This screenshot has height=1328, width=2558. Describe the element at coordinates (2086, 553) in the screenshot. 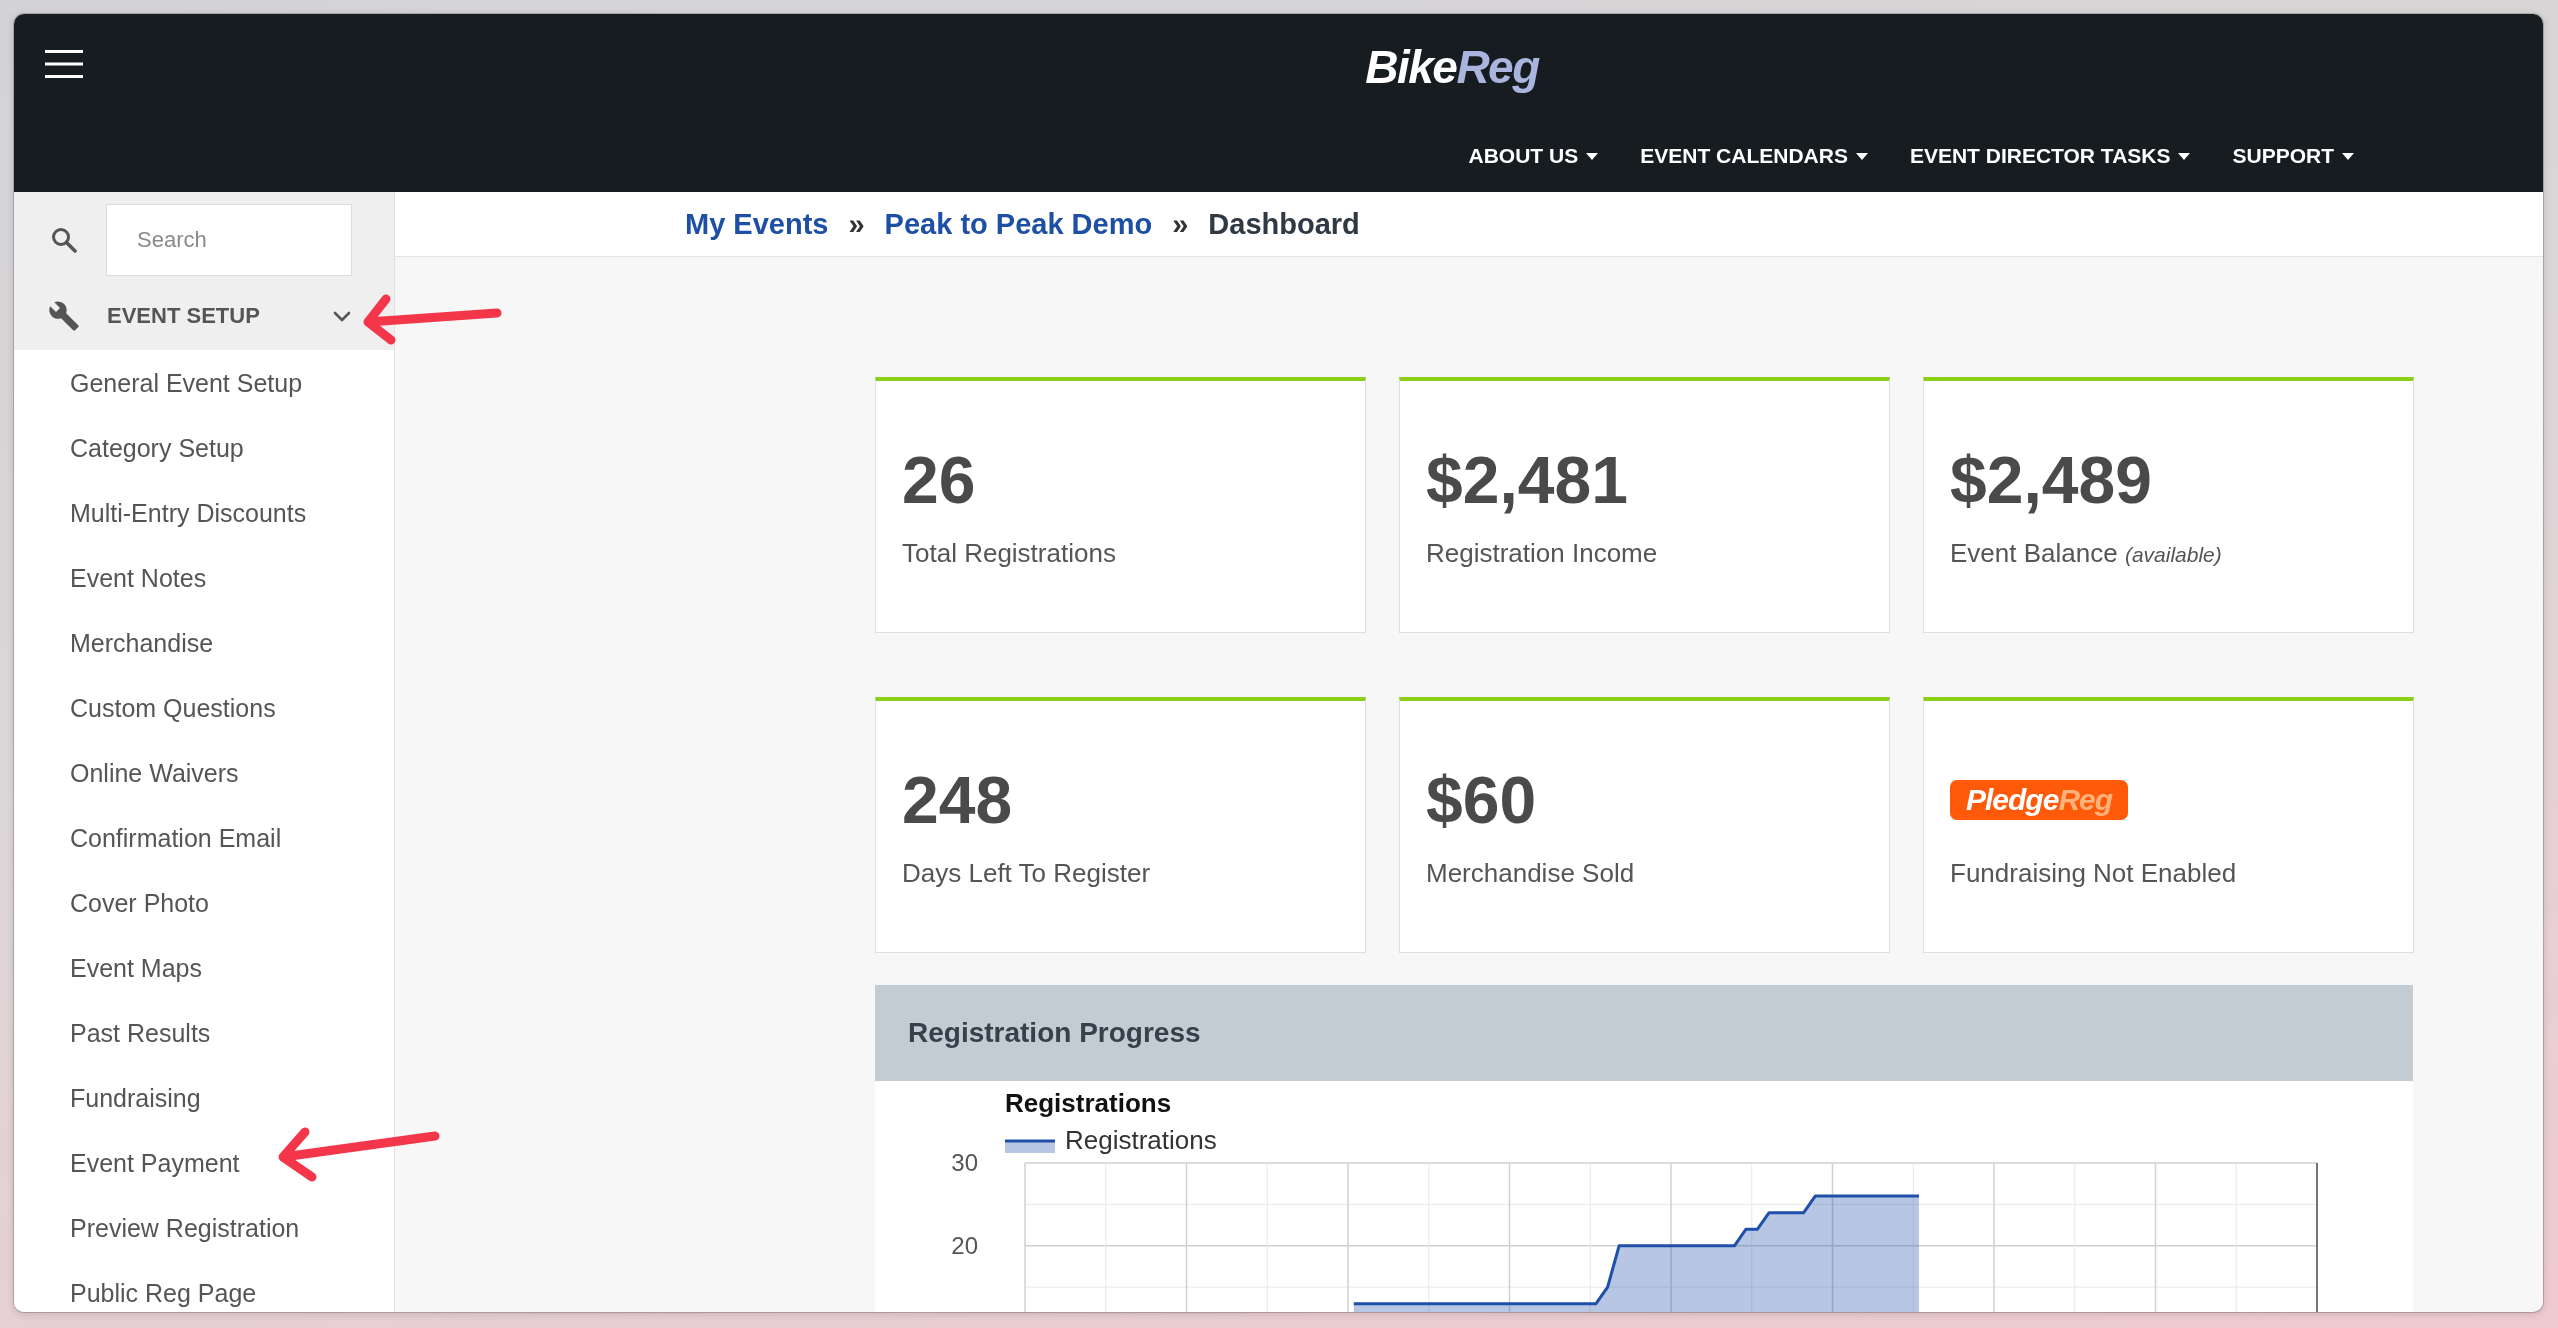

I see `stat-label: Event Balance (available)` at that location.